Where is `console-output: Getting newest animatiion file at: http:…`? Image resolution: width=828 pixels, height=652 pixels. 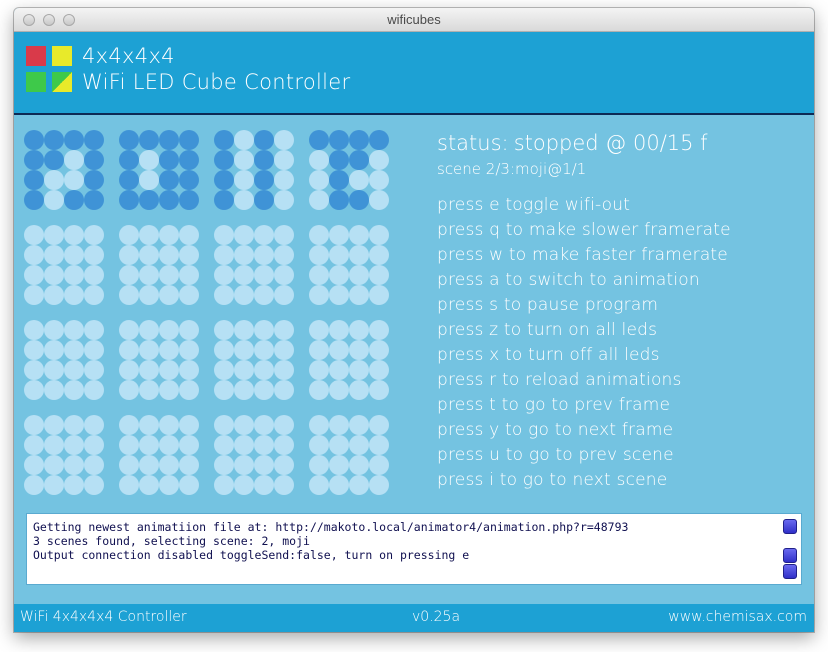
console-output: Getting newest animatiion file at: http:… is located at coordinates (414, 549).